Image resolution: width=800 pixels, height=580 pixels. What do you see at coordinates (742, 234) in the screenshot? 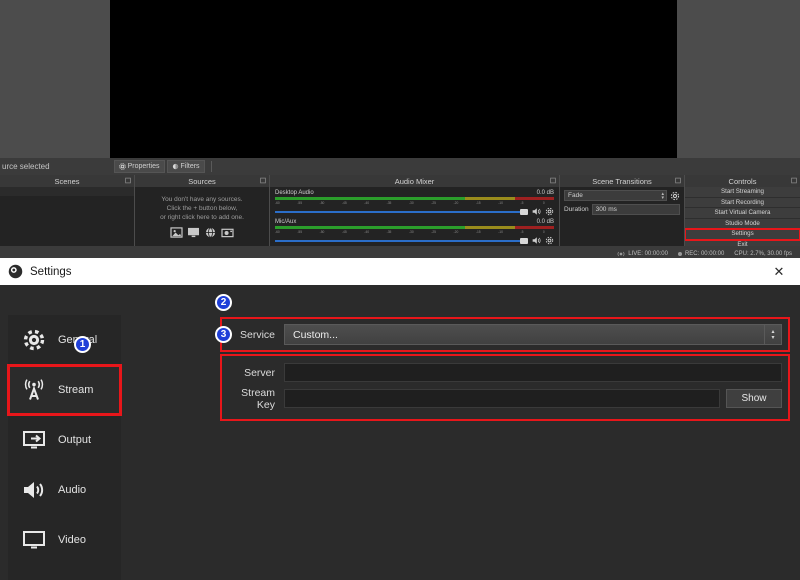
I see `settings-button: Settings` at bounding box center [742, 234].